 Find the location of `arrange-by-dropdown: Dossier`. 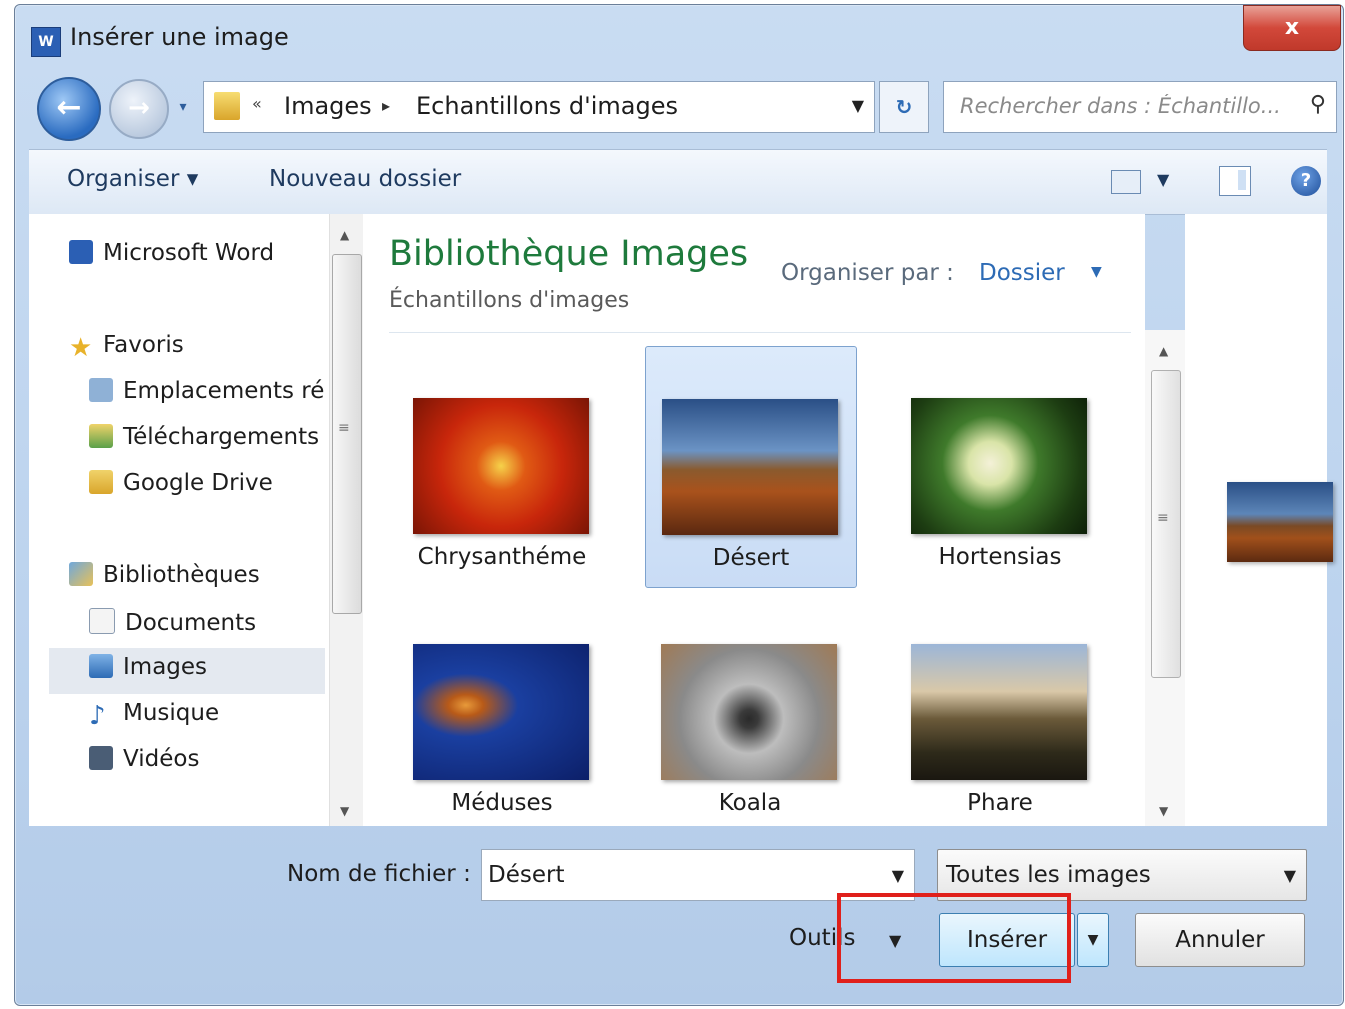

arrange-by-dropdown: Dossier is located at coordinates (1022, 273).